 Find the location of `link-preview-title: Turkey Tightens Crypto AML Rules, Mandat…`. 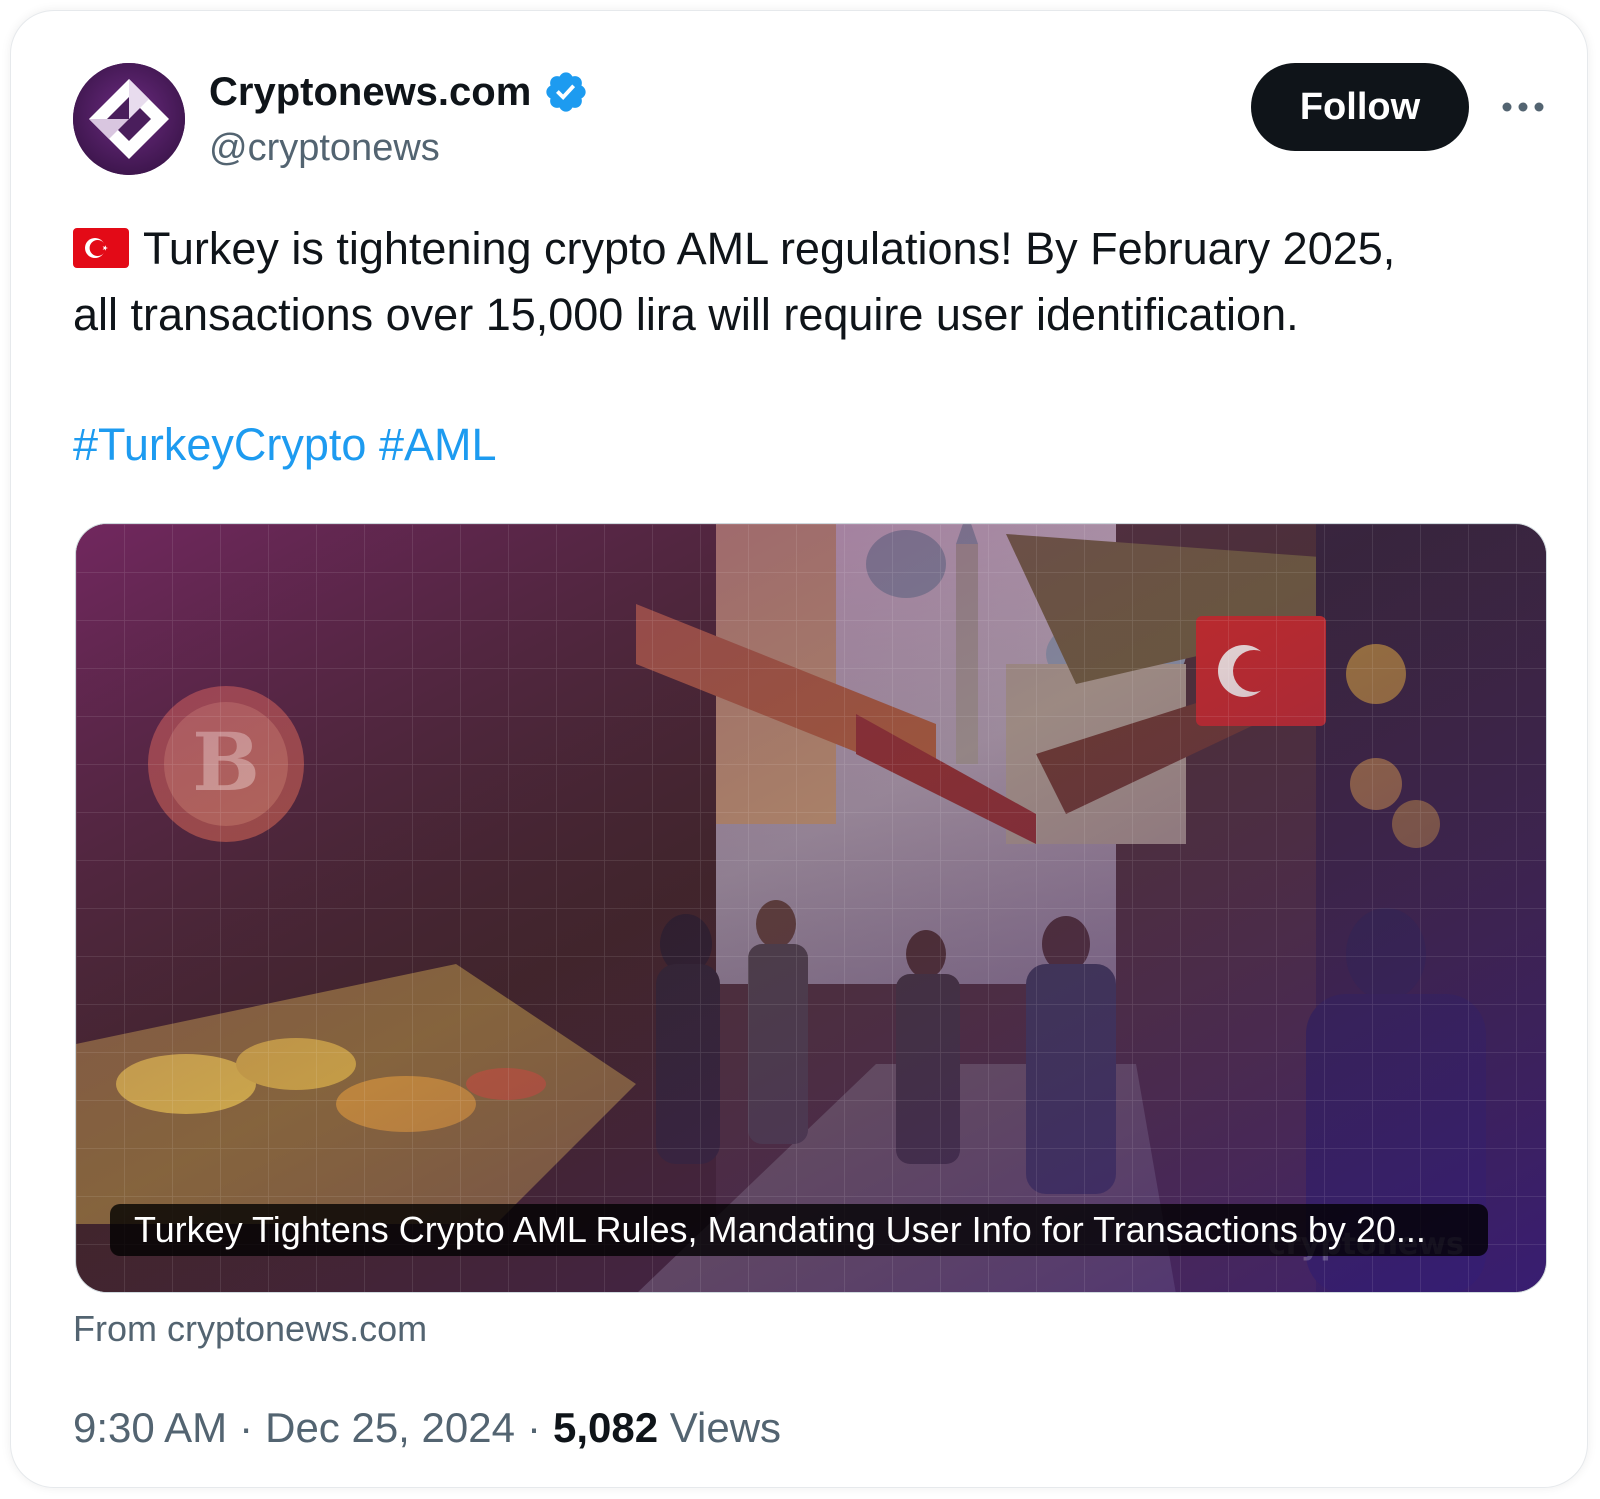

link-preview-title: Turkey Tightens Crypto AML Rules, Mandat… is located at coordinates (799, 1230).